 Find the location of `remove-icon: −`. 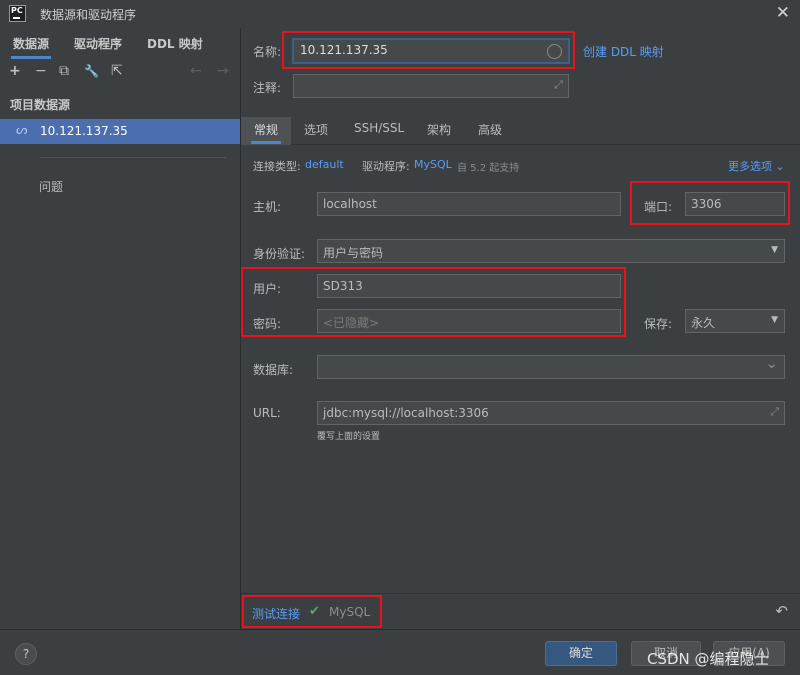

remove-icon: − is located at coordinates (41, 71).